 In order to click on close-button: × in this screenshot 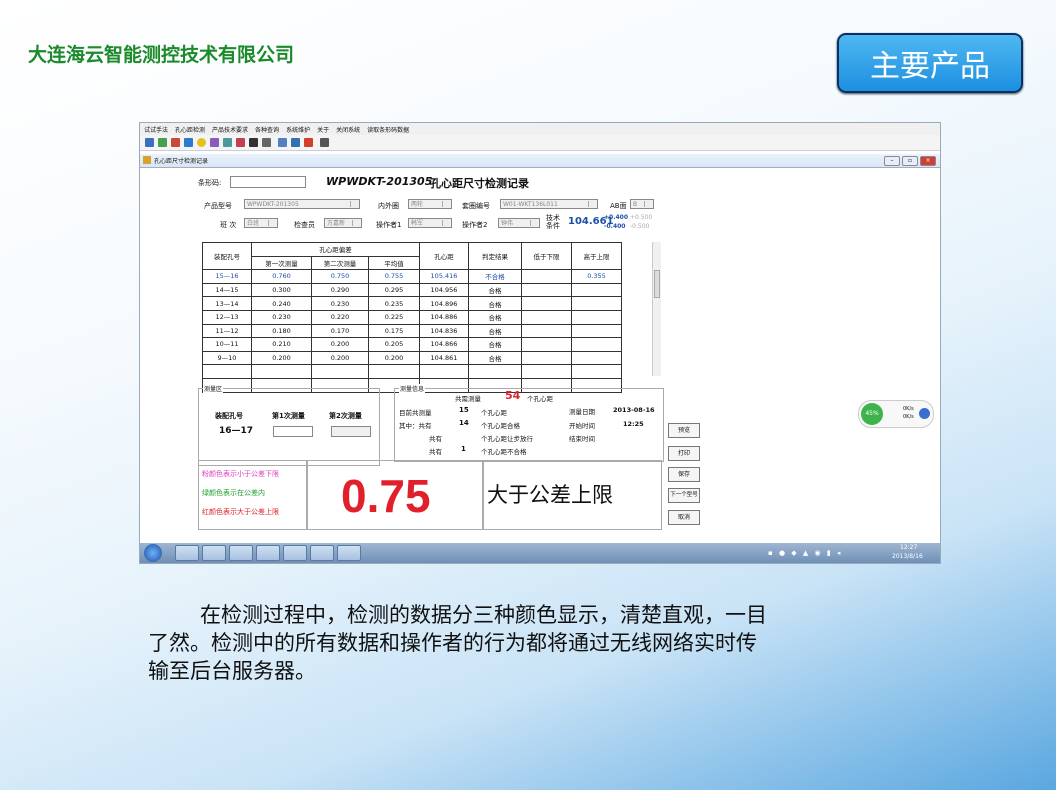, I will do `click(928, 161)`.